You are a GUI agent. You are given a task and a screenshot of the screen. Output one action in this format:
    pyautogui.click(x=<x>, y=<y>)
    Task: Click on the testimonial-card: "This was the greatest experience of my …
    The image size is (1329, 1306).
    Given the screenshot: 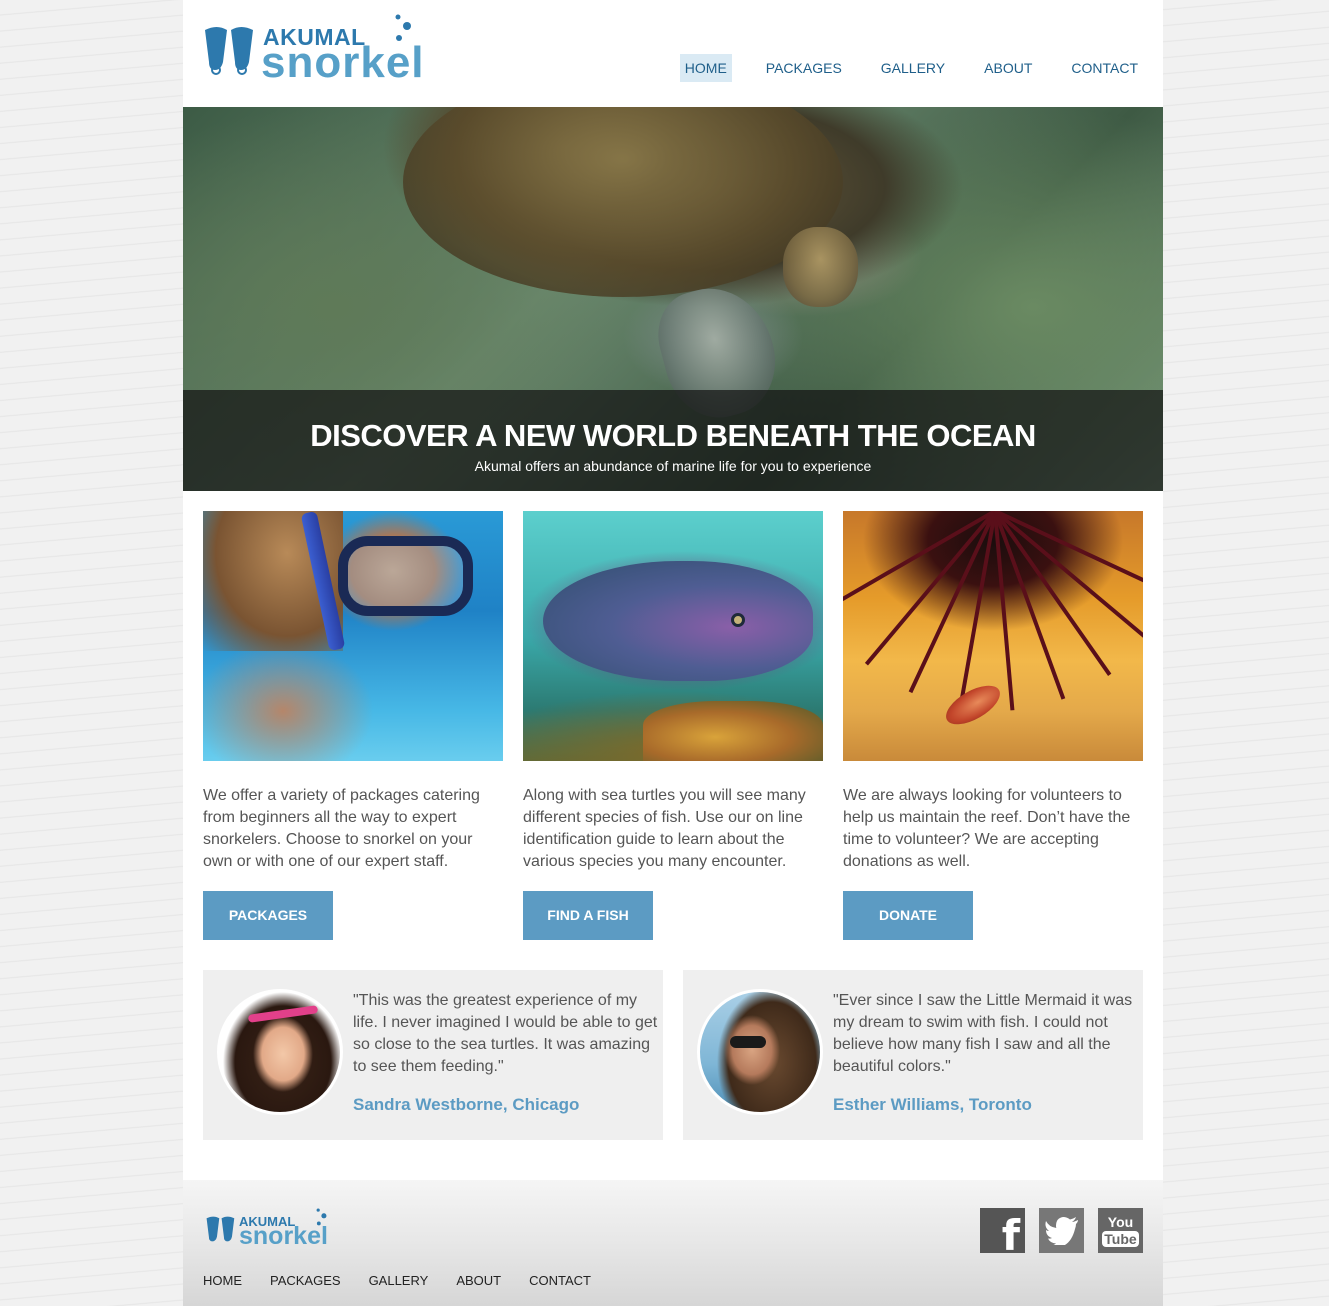 What is the action you would take?
    pyautogui.click(x=433, y=1055)
    